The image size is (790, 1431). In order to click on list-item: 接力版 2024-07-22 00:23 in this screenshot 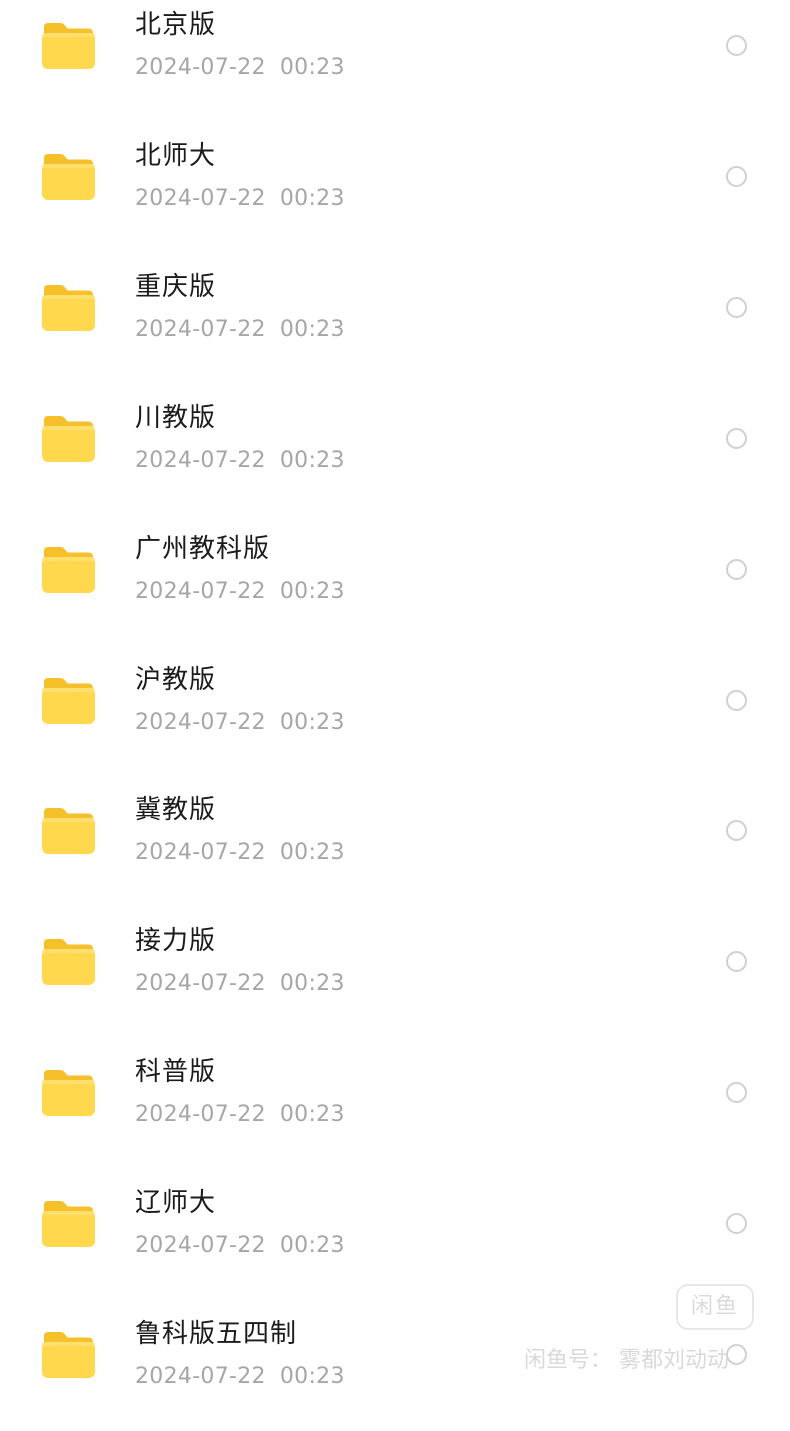, I will do `click(395, 972)`.